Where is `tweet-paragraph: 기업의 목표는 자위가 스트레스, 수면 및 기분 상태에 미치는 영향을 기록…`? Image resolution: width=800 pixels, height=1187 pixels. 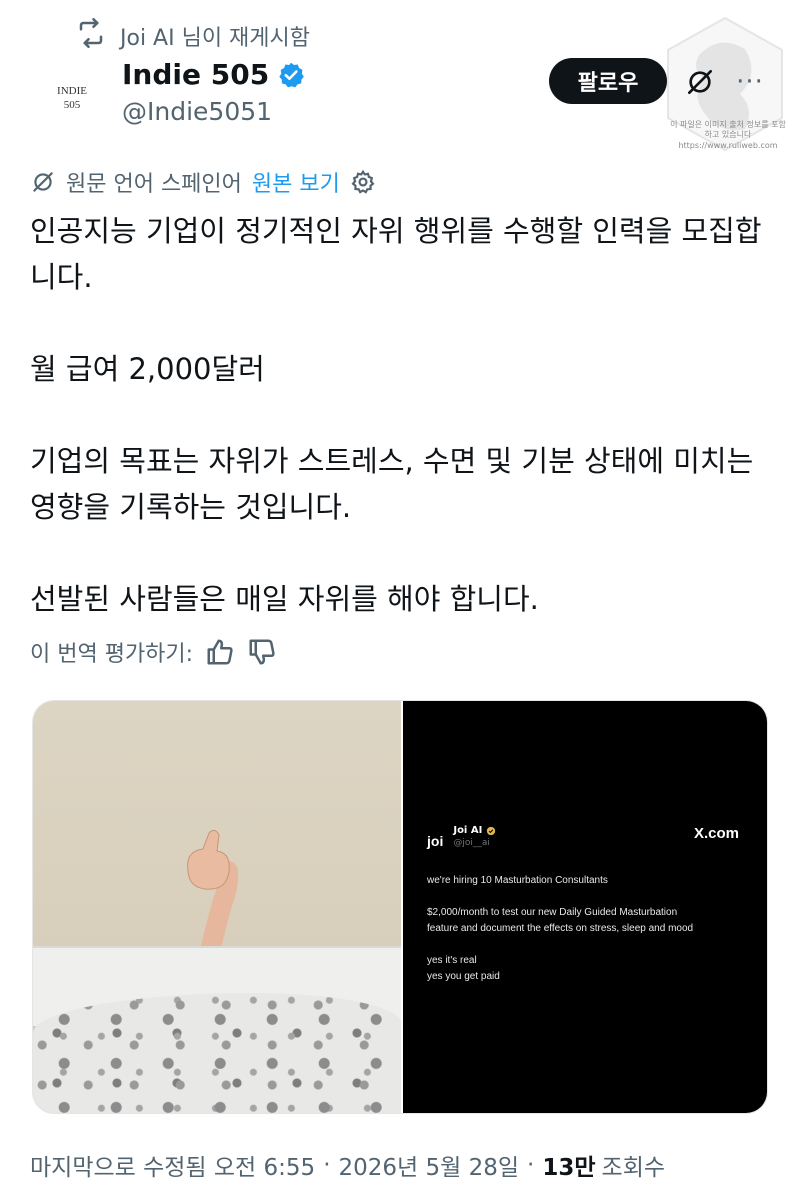
tweet-paragraph: 기업의 목표는 자위가 스트레스, 수면 및 기분 상태에 미치는 영향을 기록… is located at coordinates (392, 484).